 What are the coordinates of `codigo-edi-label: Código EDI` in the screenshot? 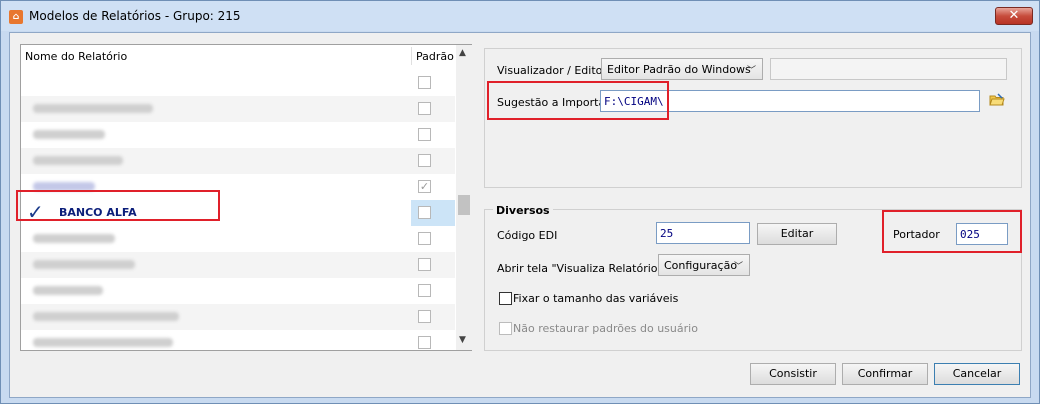 It's located at (527, 235).